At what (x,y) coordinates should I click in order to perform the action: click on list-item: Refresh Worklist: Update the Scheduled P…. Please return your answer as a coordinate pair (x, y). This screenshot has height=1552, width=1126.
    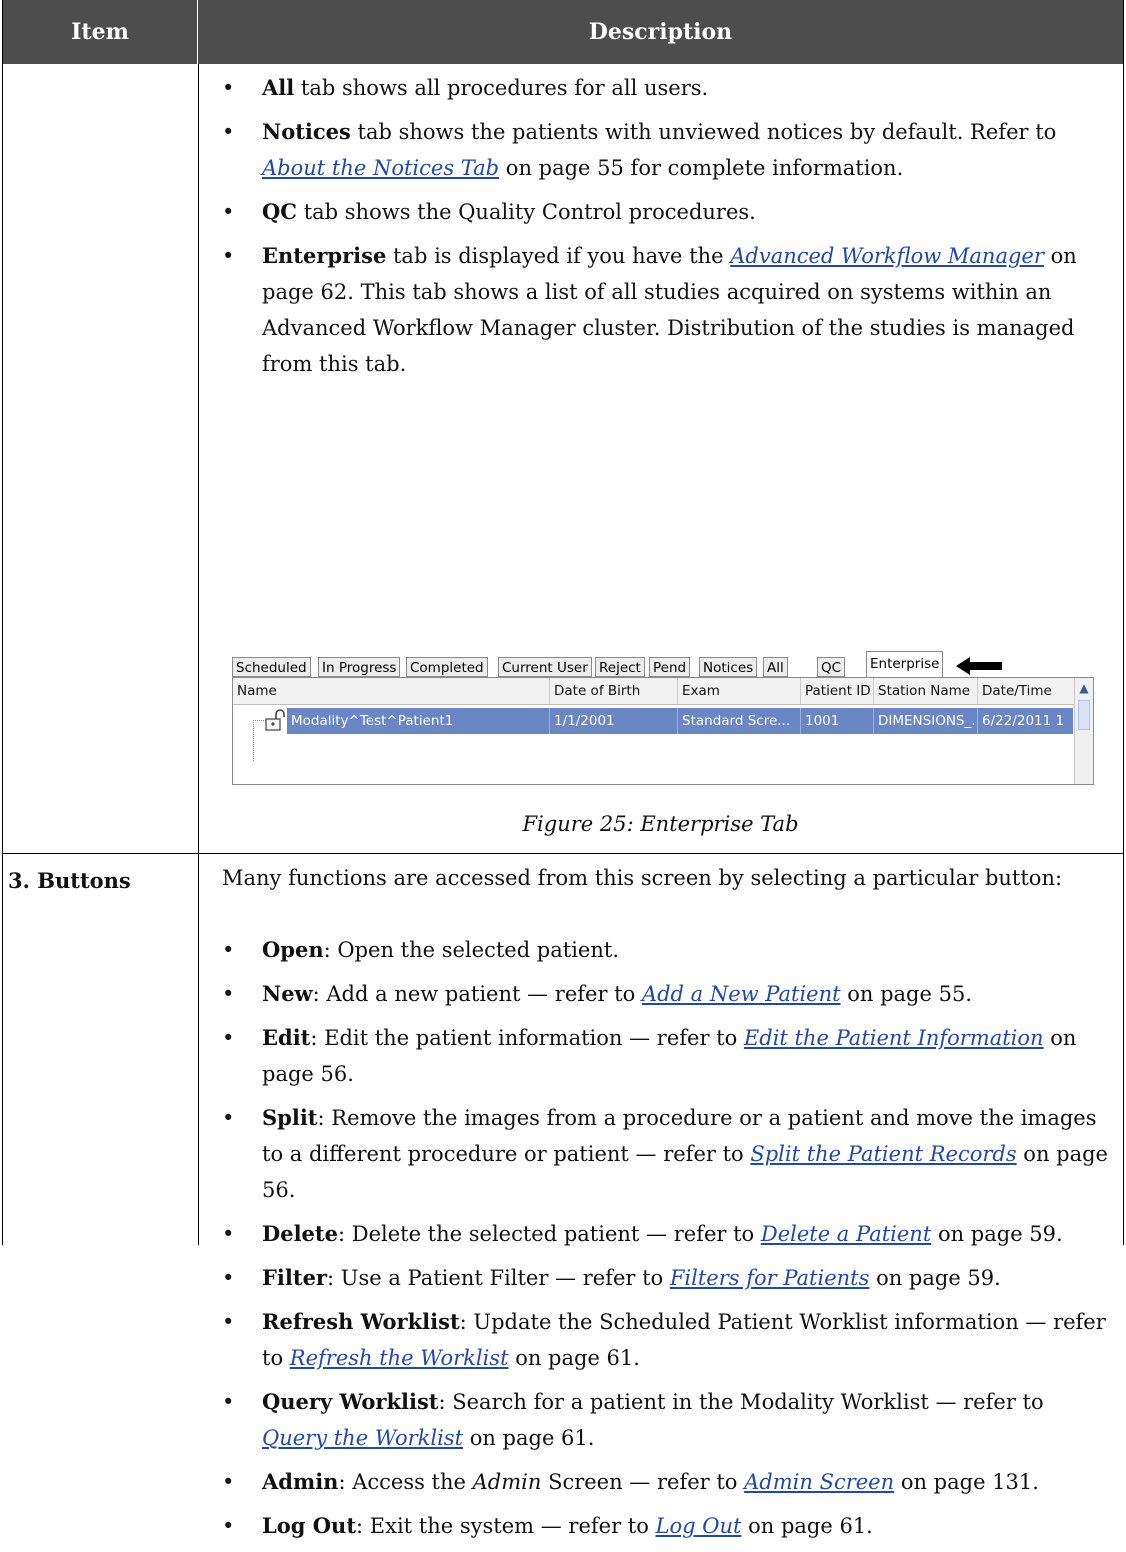
    Looking at the image, I should click on (667, 1340).